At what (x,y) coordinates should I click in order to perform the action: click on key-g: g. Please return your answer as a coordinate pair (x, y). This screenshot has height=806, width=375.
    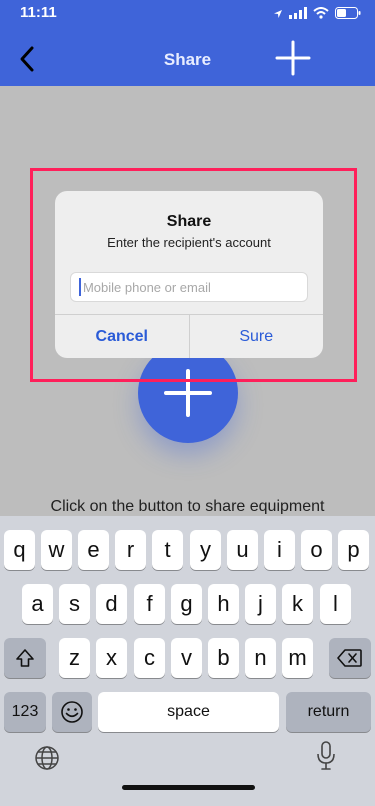
    Looking at the image, I should click on (186, 604).